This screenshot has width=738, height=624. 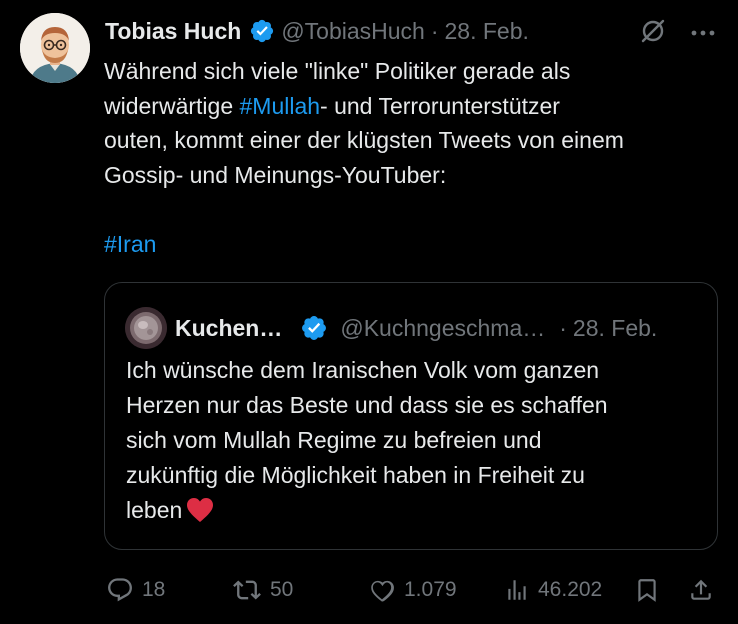 I want to click on top-right-icons, so click(x=677, y=33).